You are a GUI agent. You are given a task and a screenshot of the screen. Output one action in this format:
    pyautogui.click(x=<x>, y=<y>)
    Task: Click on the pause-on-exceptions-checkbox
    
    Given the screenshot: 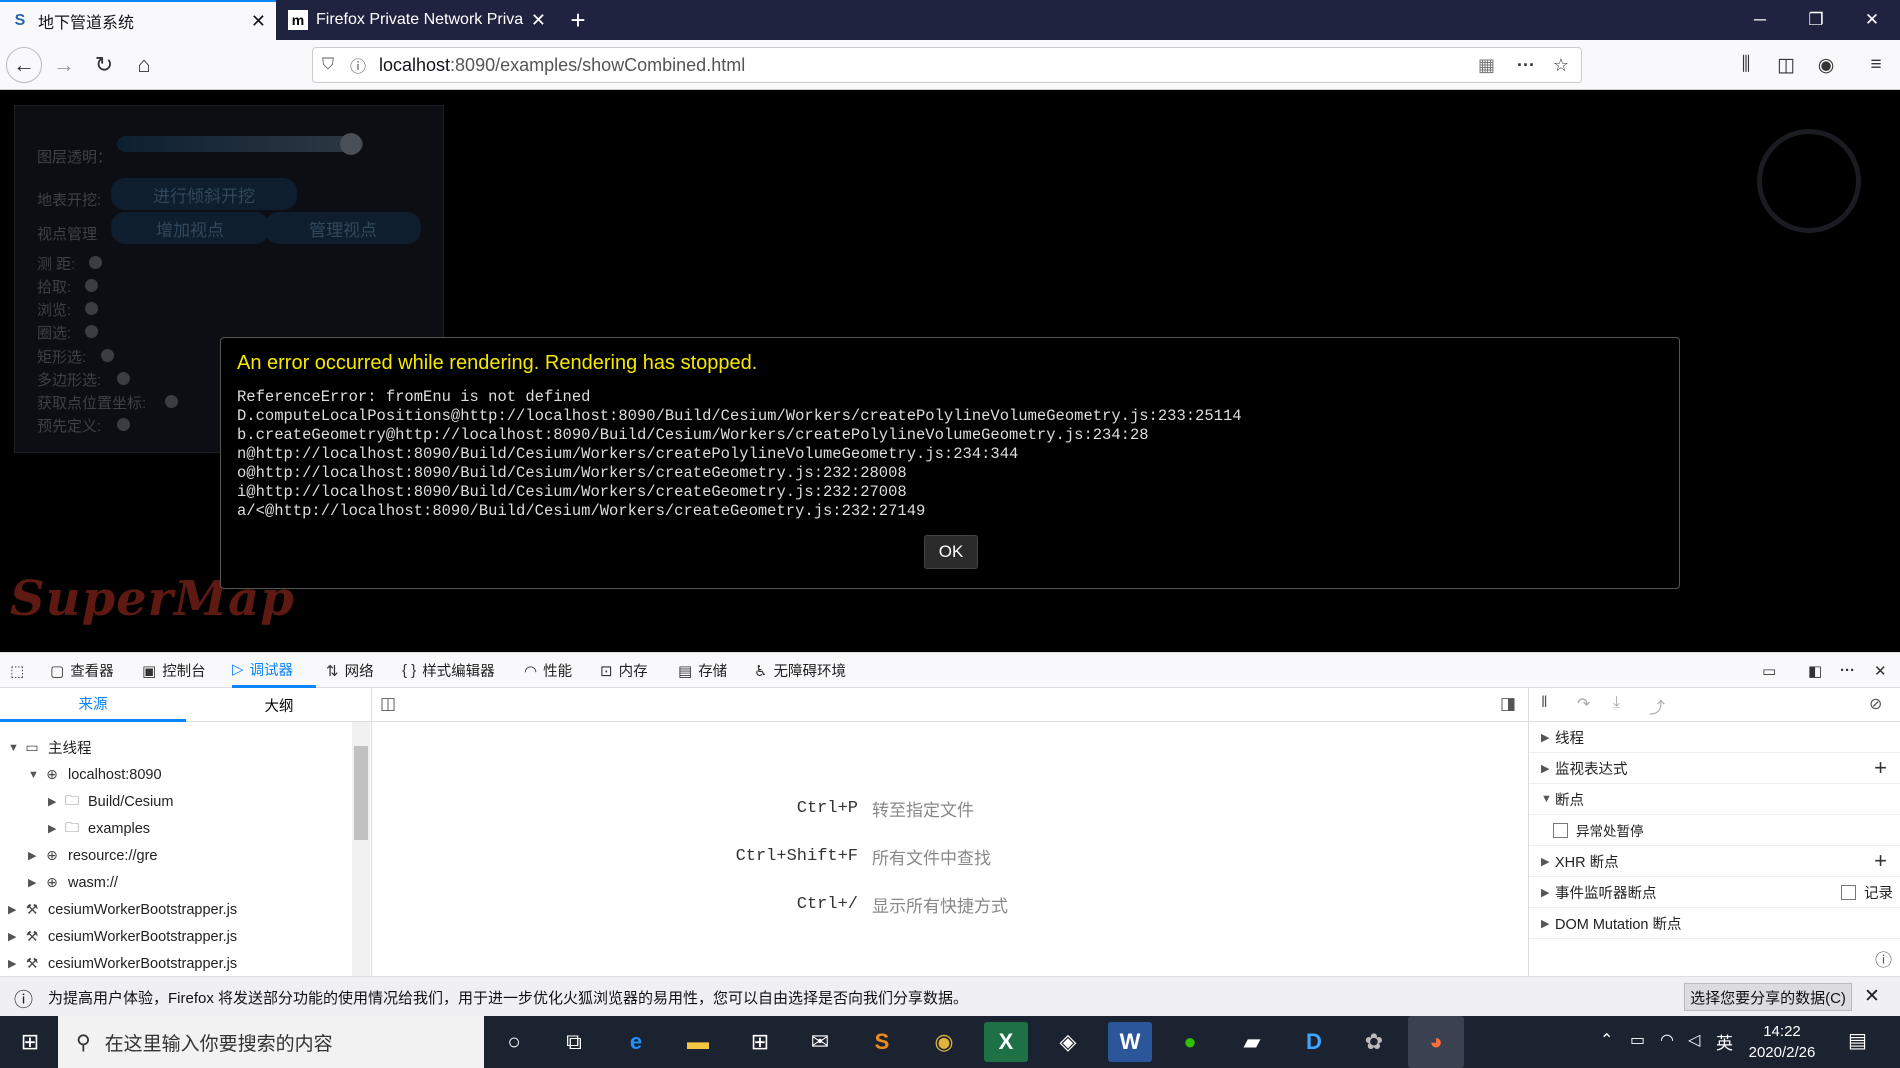 What is the action you would take?
    pyautogui.click(x=1560, y=830)
    